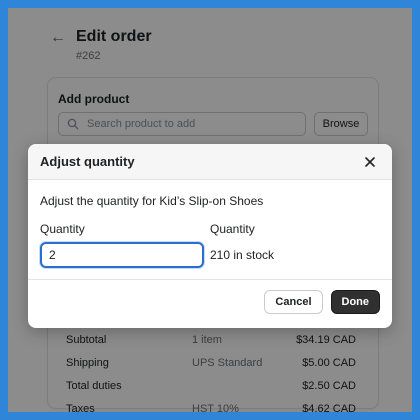  I want to click on stock-field-group: Quantity 210 in stock, so click(295, 245).